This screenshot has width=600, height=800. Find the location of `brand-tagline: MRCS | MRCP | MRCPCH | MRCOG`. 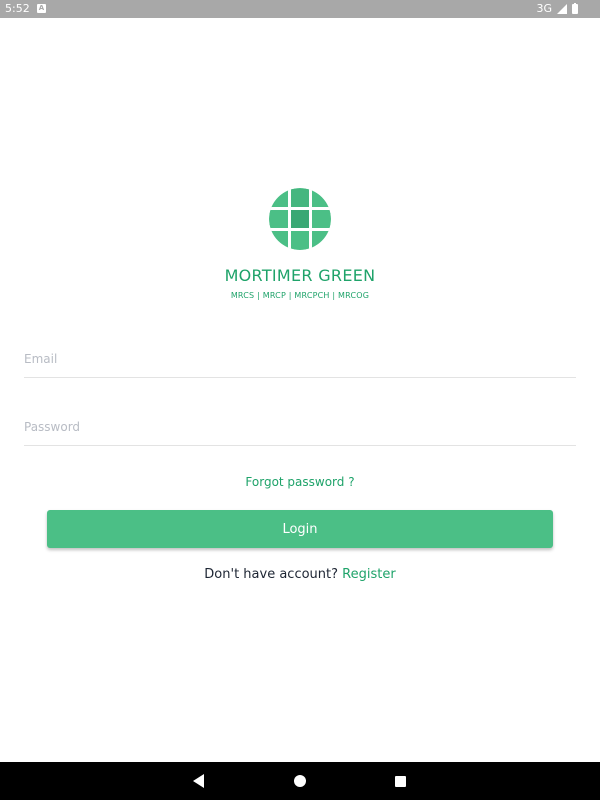

brand-tagline: MRCS | MRCP | MRCPCH | MRCOG is located at coordinates (300, 295).